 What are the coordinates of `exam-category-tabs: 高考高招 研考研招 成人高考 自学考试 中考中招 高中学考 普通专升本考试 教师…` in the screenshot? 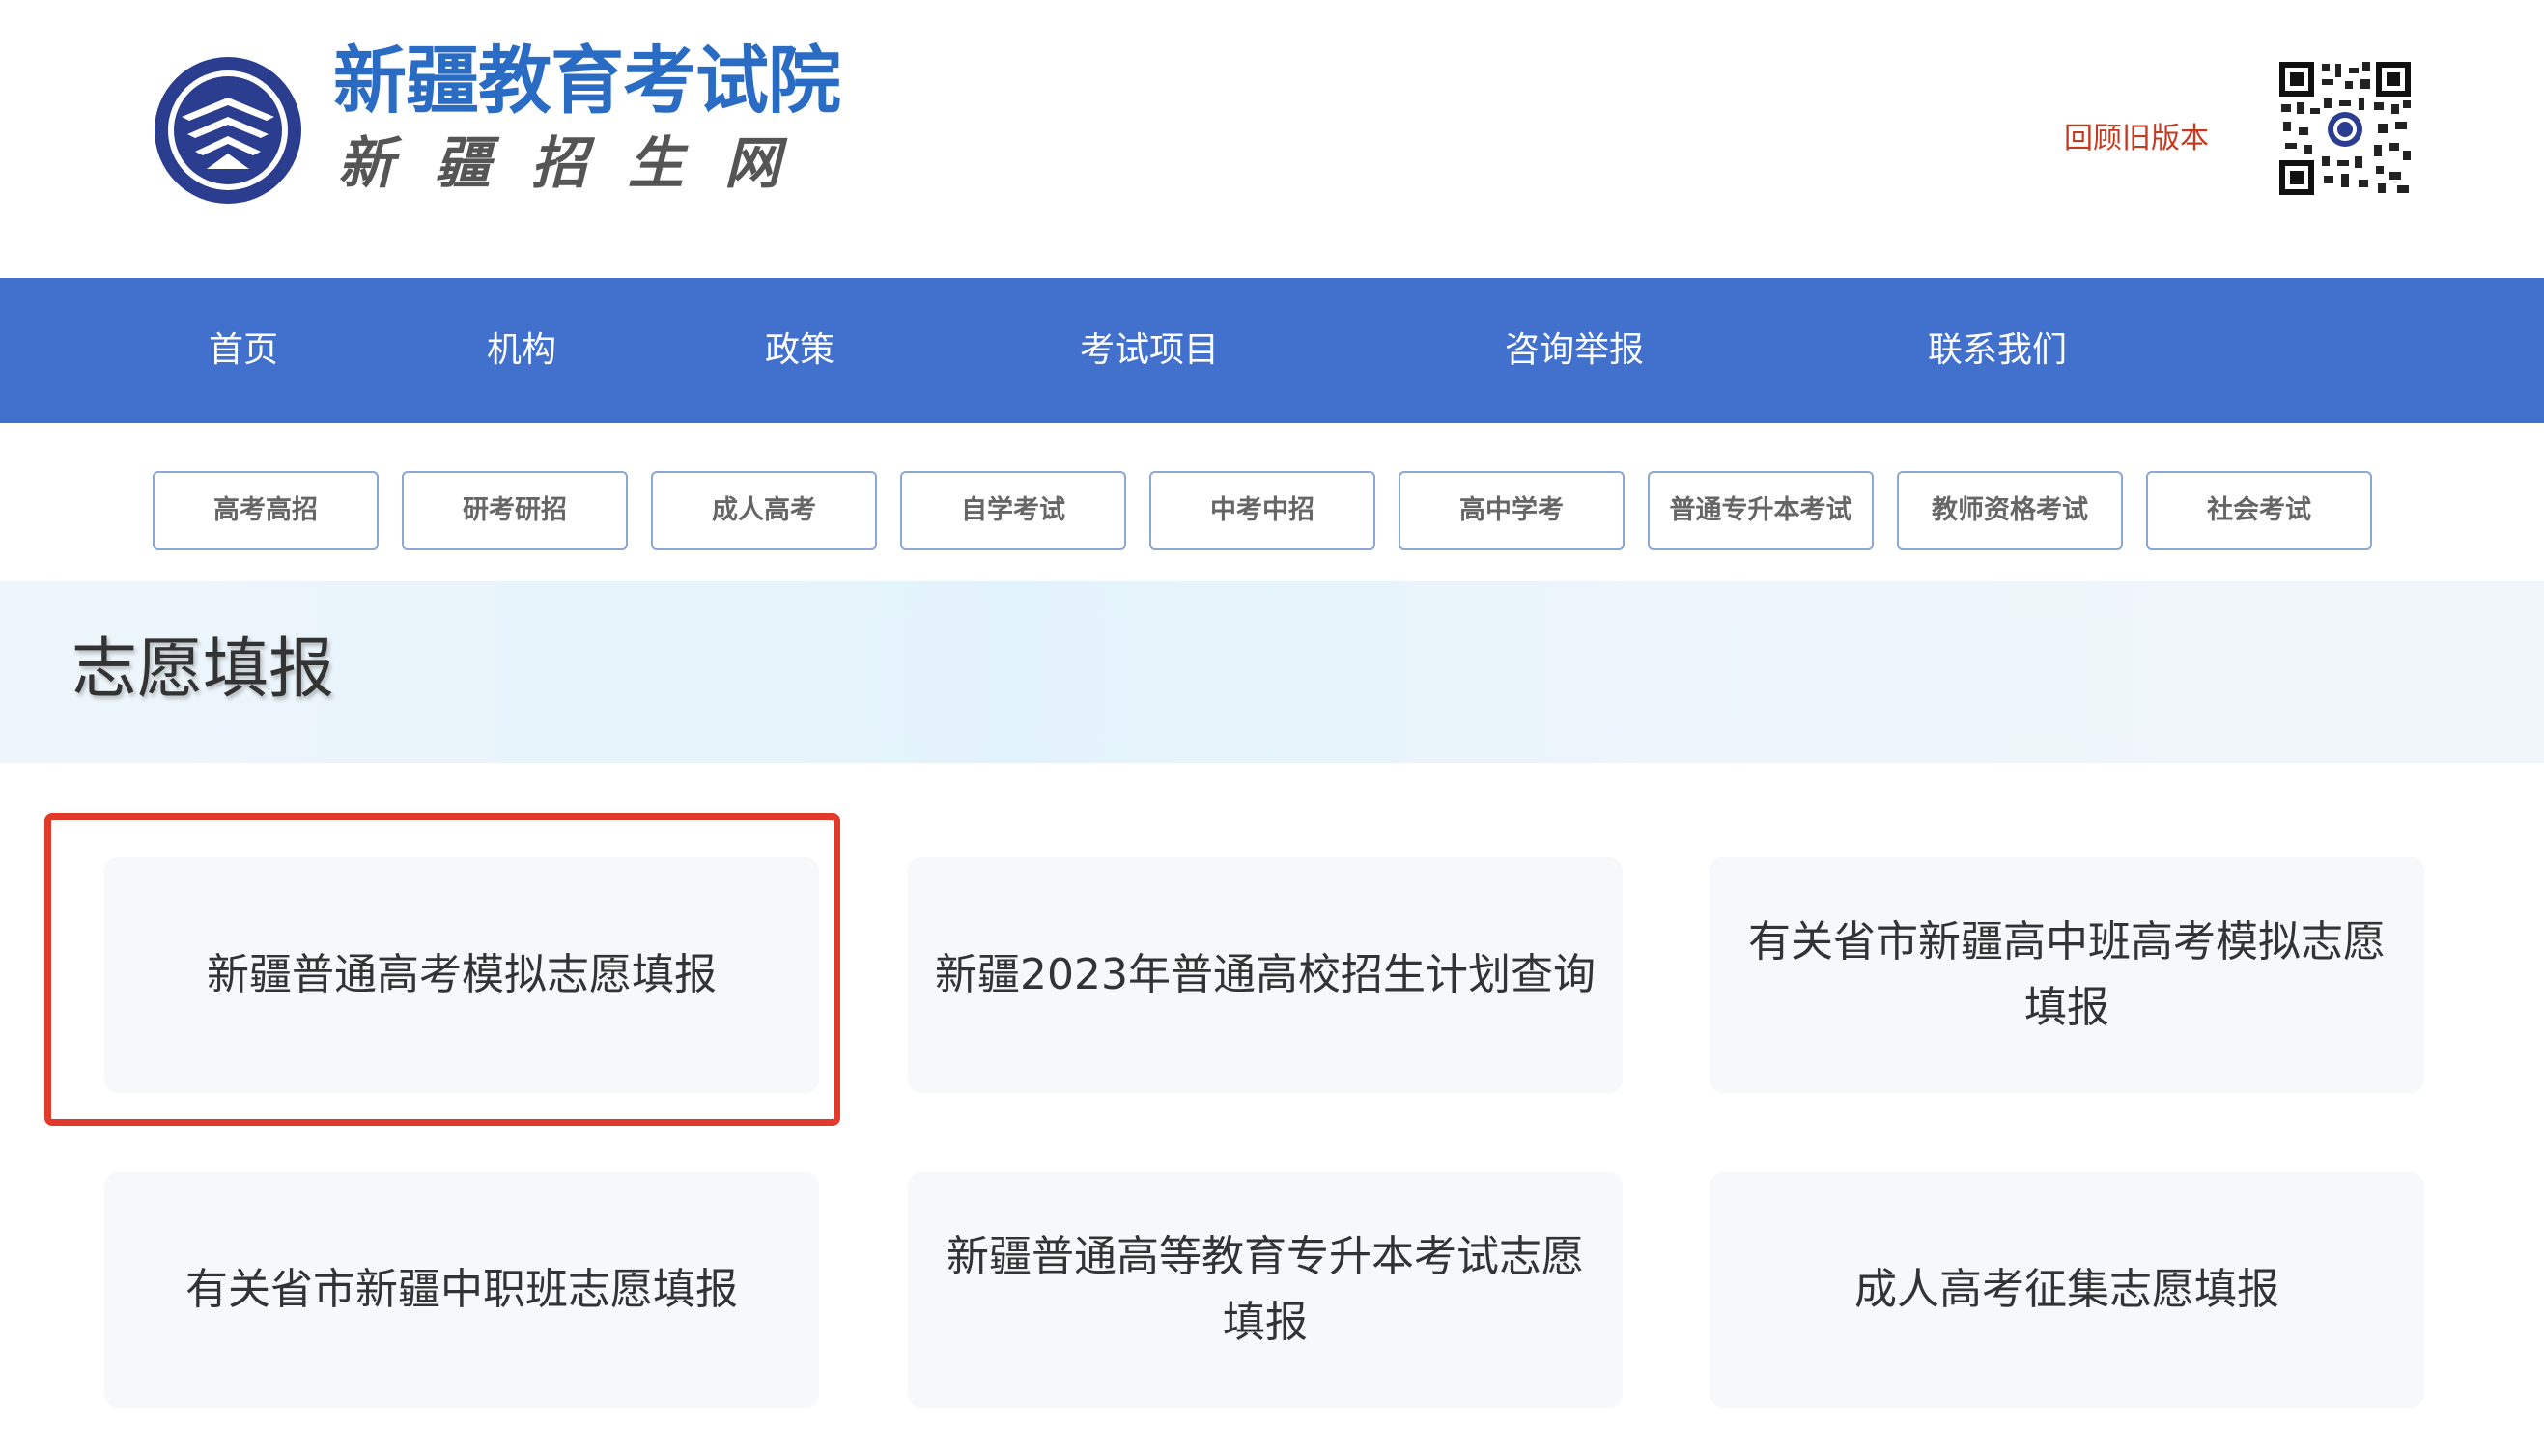 It's located at (1272, 502).